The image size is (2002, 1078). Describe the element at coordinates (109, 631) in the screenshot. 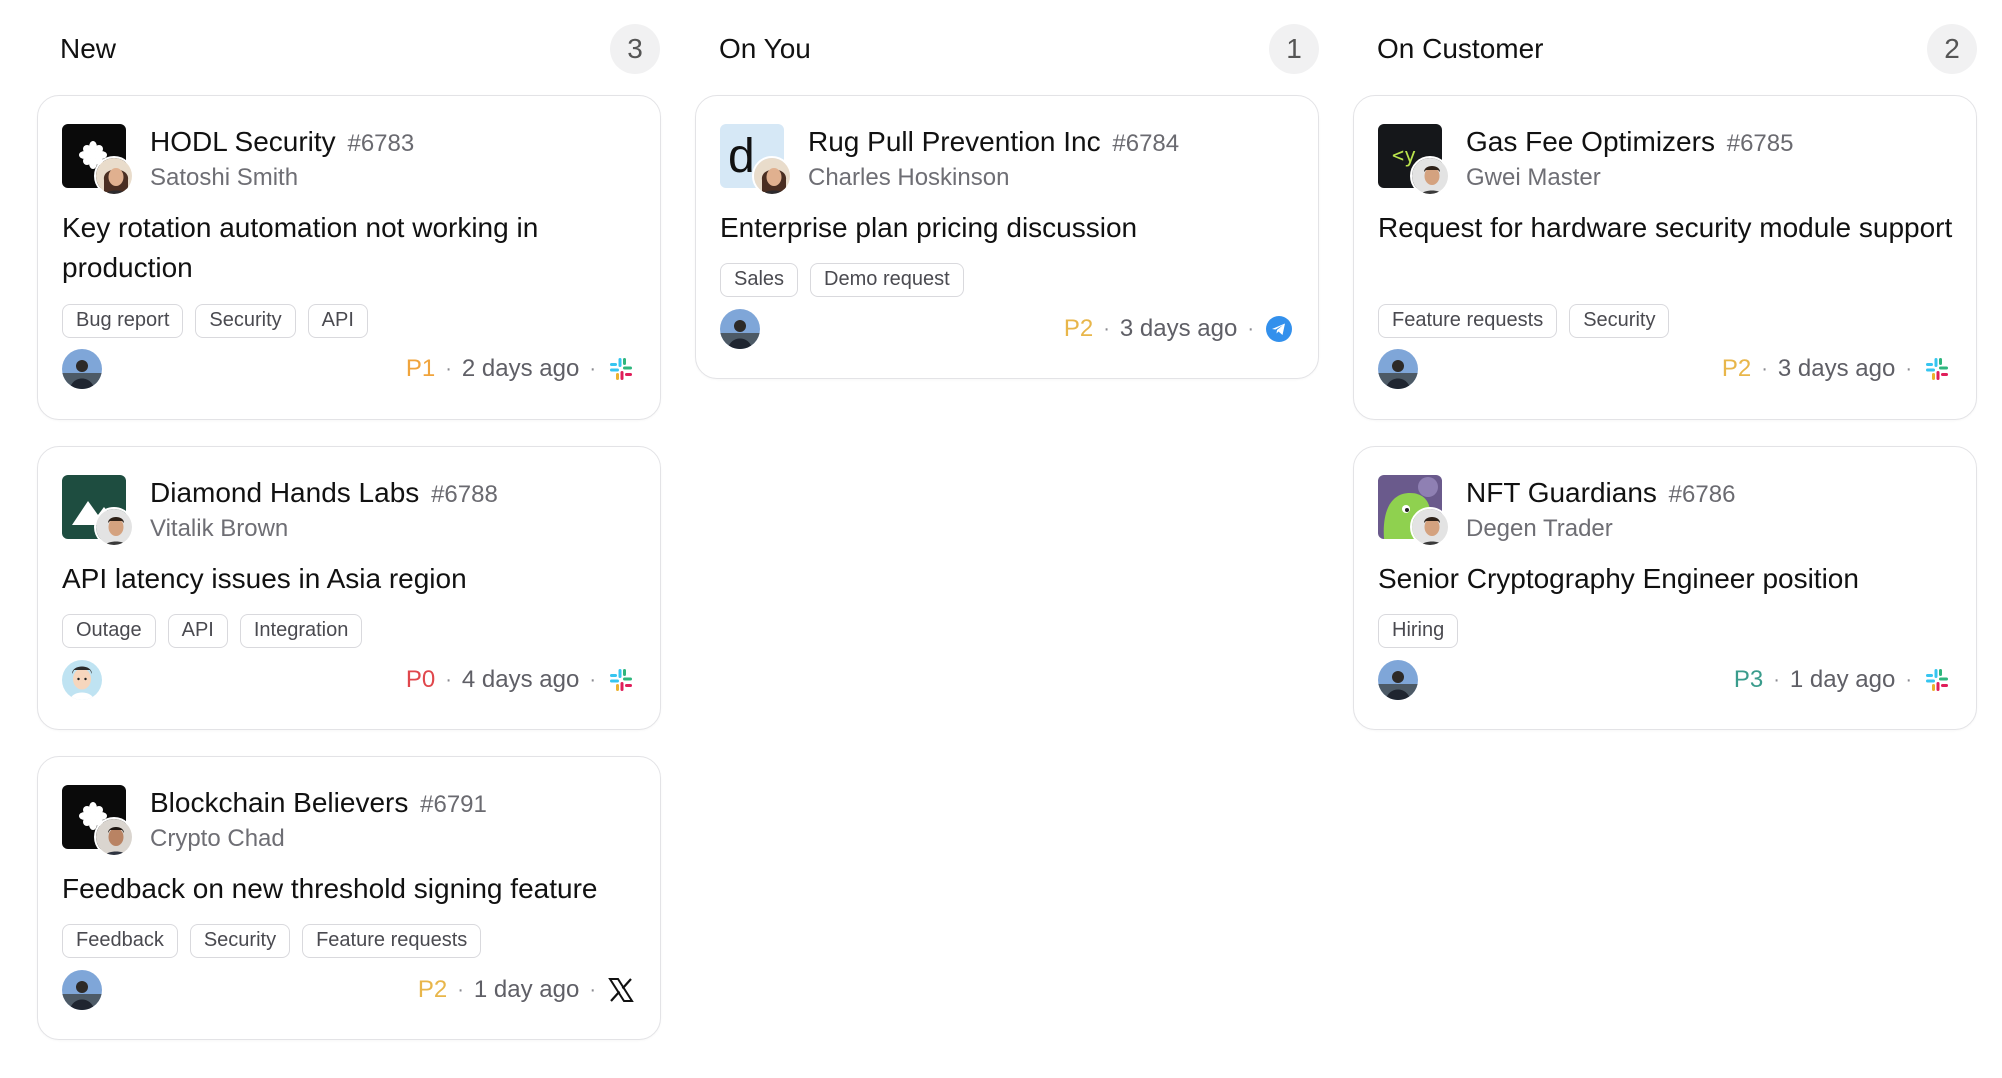

I see `tag: Outage` at that location.